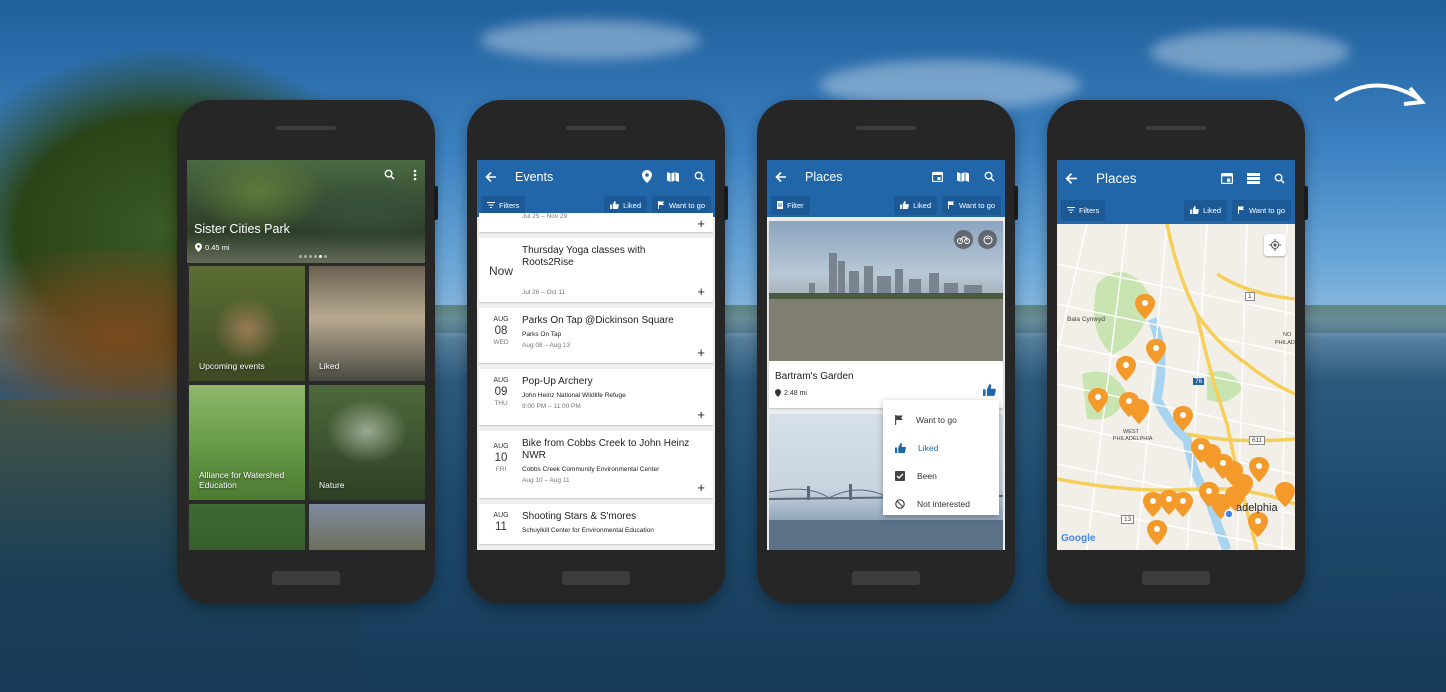  I want to click on event-weekday: THU, so click(501, 403).